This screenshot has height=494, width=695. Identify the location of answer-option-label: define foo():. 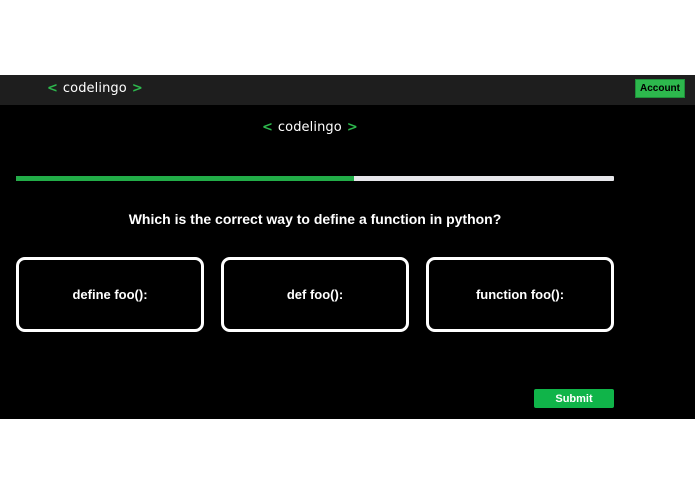
(110, 294).